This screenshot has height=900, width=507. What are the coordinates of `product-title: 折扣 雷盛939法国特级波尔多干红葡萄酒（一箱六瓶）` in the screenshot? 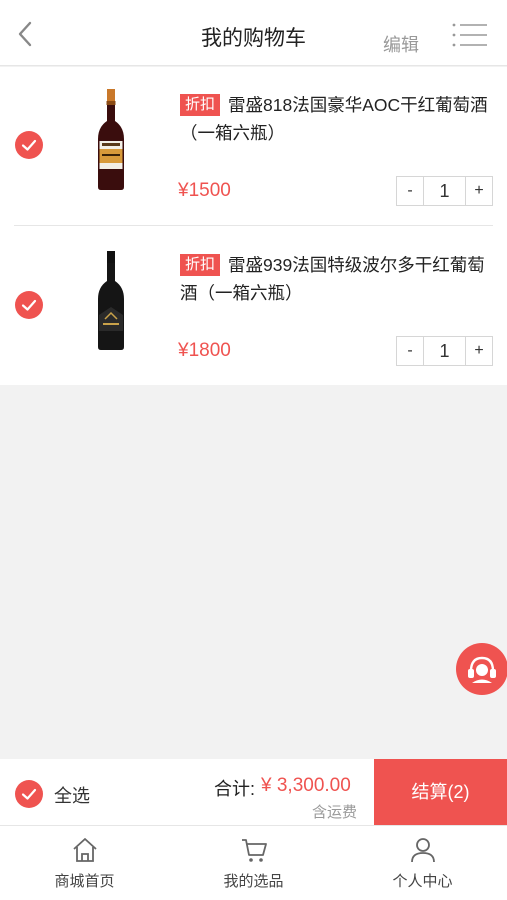 It's located at (336, 279).